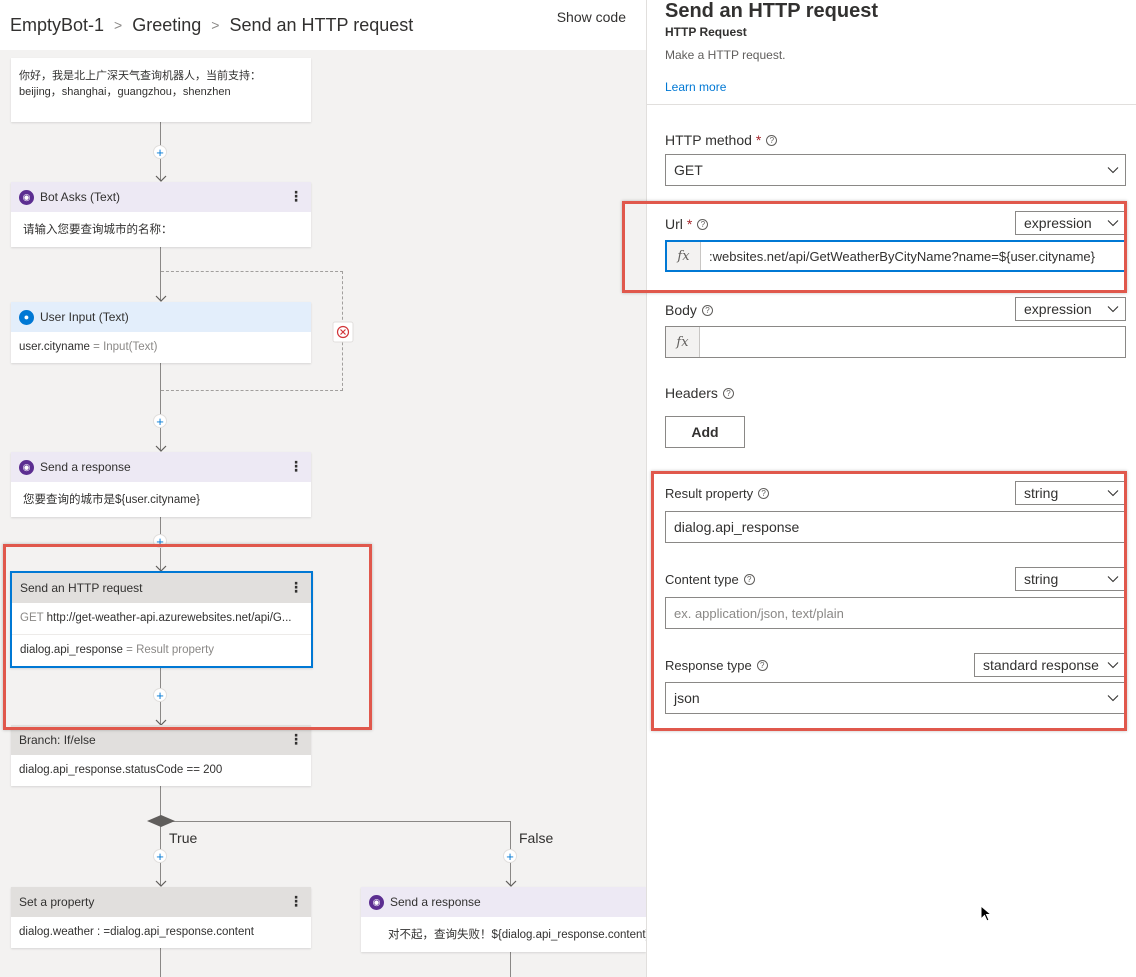  I want to click on required-mark: *, so click(758, 140).